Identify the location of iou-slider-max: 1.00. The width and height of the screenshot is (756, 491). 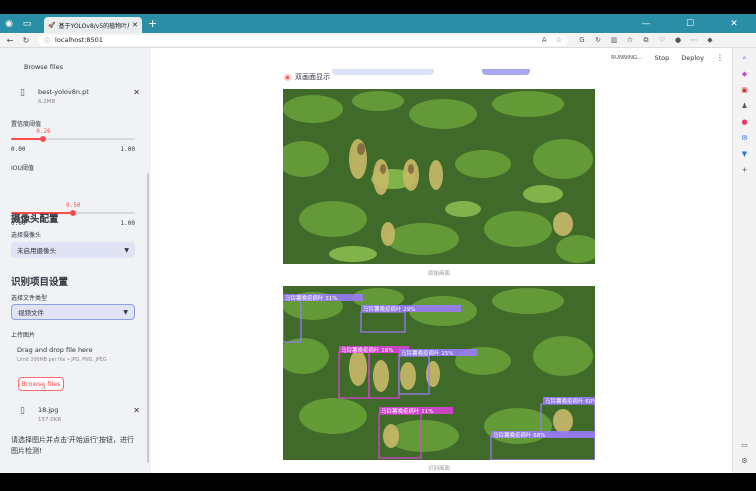
(127, 223).